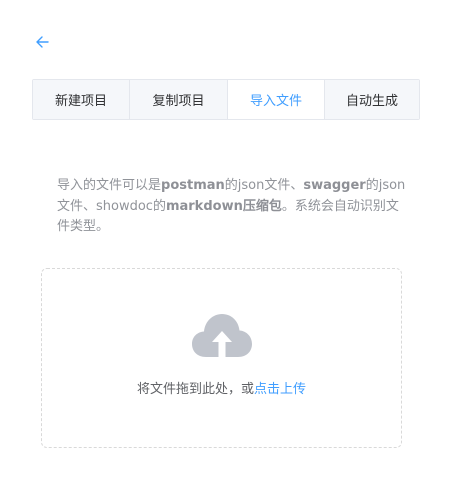  I want to click on upload-hint-text: 将文件拖到此处，或, so click(195, 389).